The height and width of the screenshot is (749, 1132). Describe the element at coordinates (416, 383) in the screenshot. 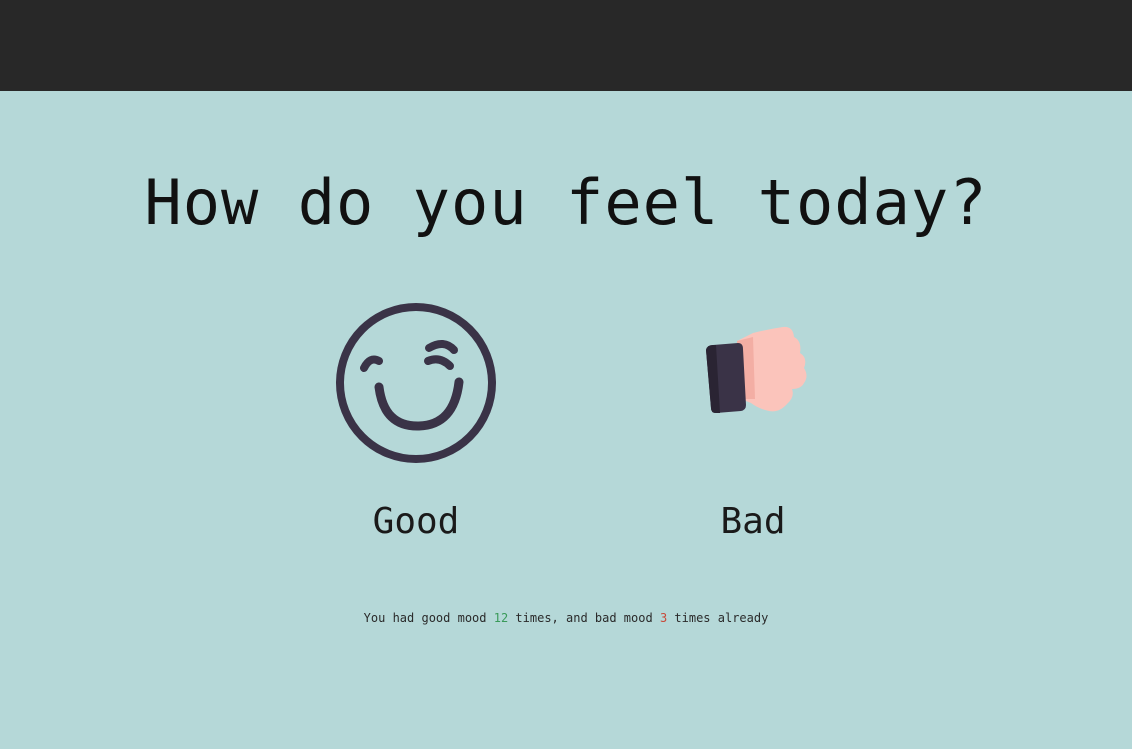

I see `smiley-face-icon` at that location.